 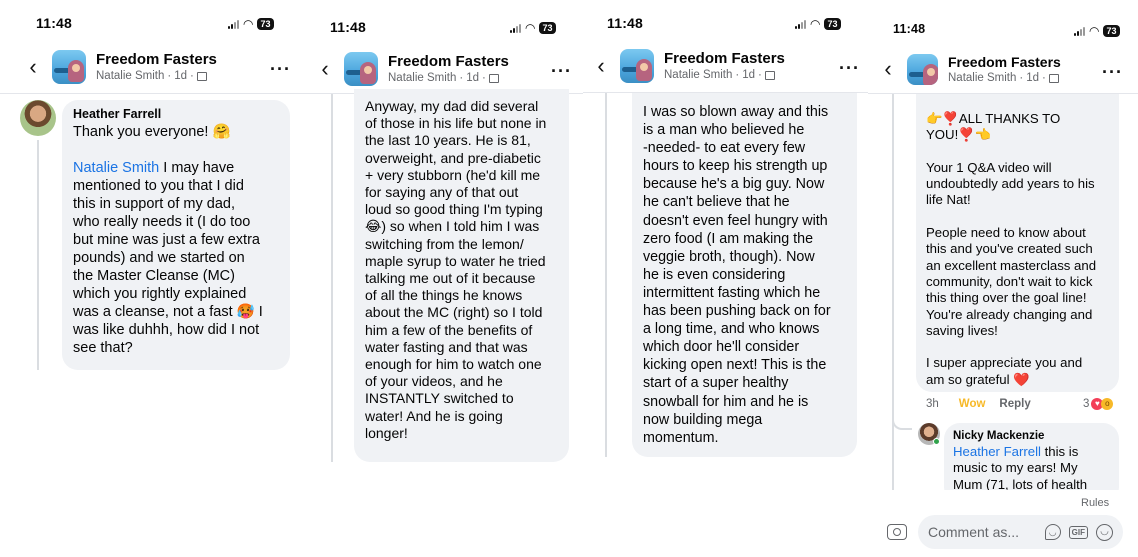 I want to click on rules-link: Rules, so click(x=1095, y=503).